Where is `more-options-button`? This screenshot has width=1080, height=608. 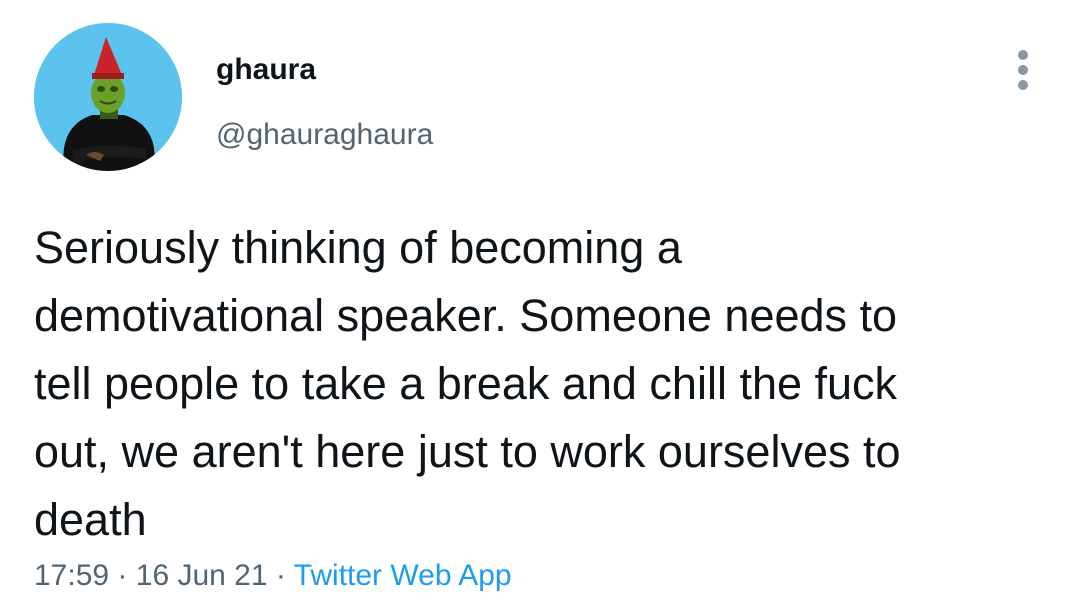 more-options-button is located at coordinates (1024, 70).